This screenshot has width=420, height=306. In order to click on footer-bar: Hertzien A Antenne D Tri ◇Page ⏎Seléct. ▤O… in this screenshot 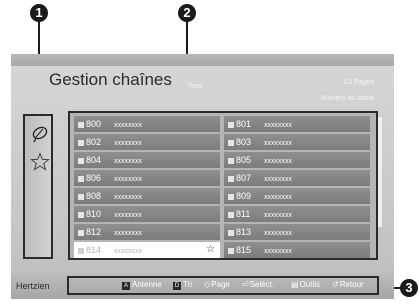, I will do `click(202, 286)`.